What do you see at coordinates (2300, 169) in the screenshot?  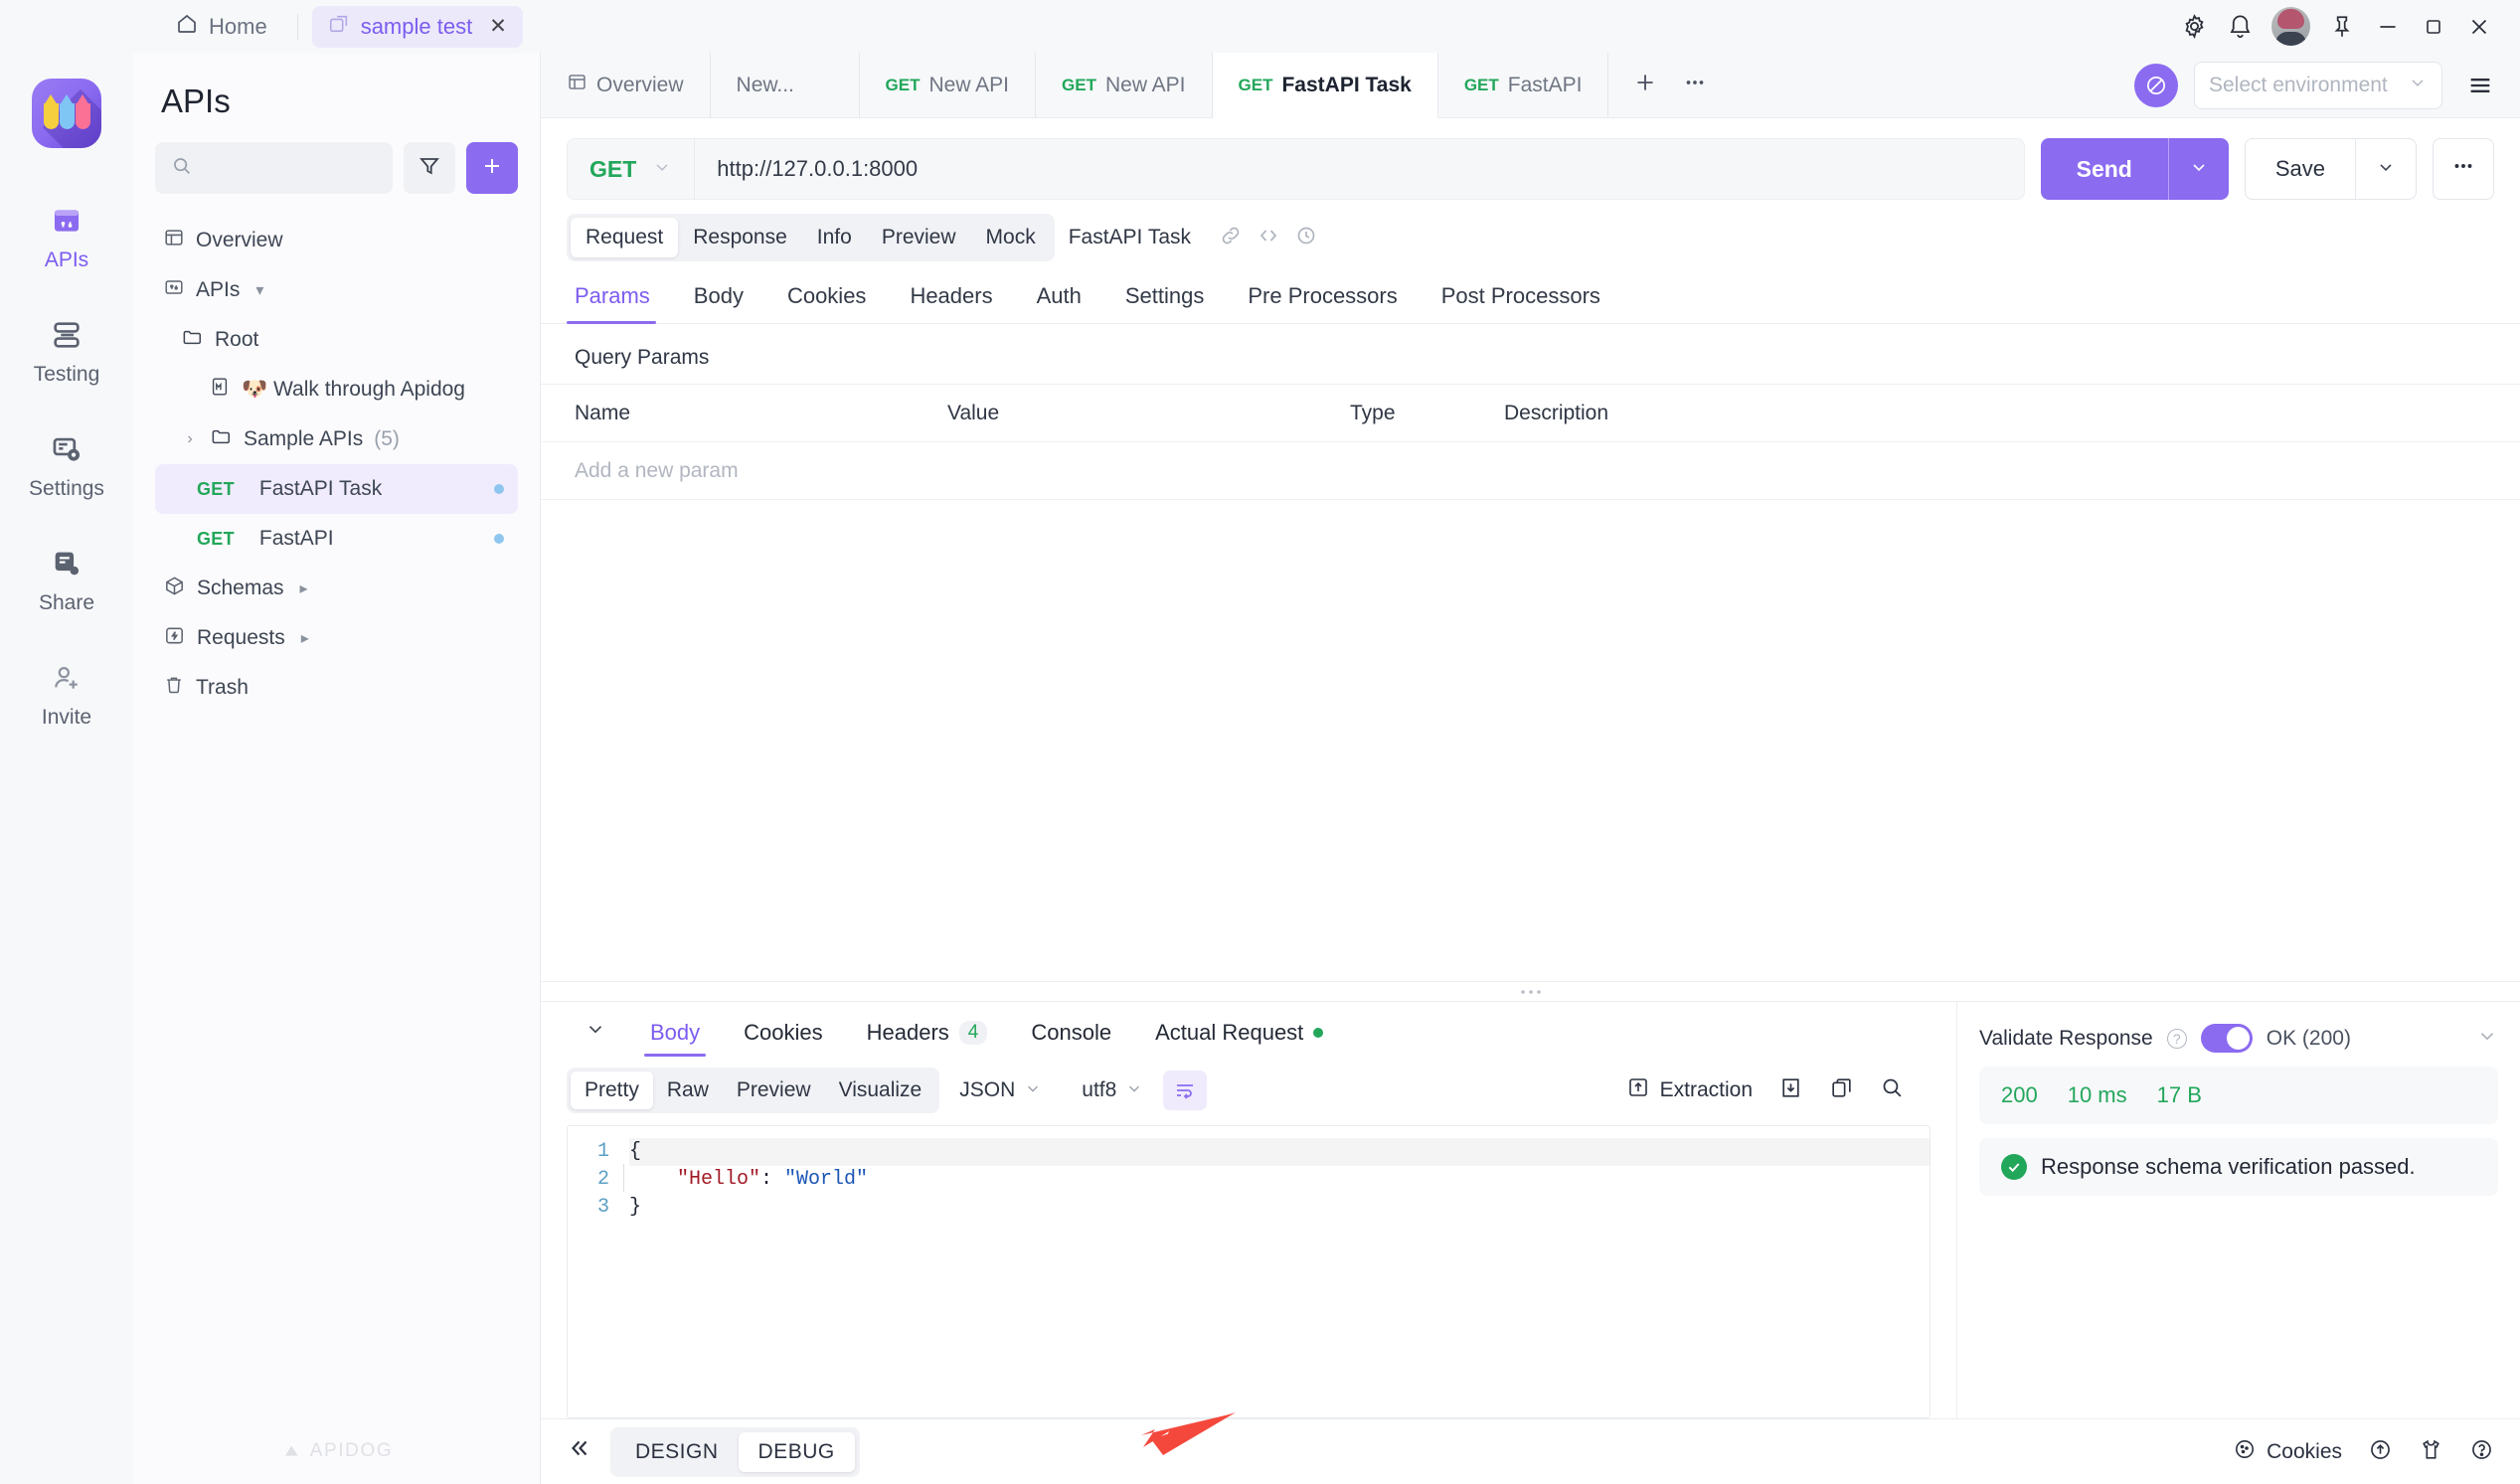 I see `save-button: Save` at bounding box center [2300, 169].